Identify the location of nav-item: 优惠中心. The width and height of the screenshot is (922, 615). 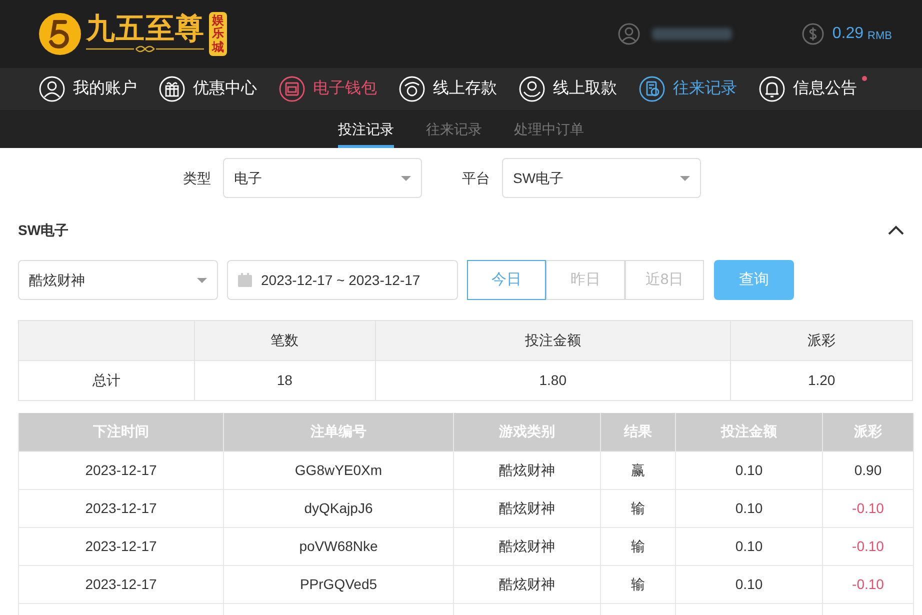
(208, 89).